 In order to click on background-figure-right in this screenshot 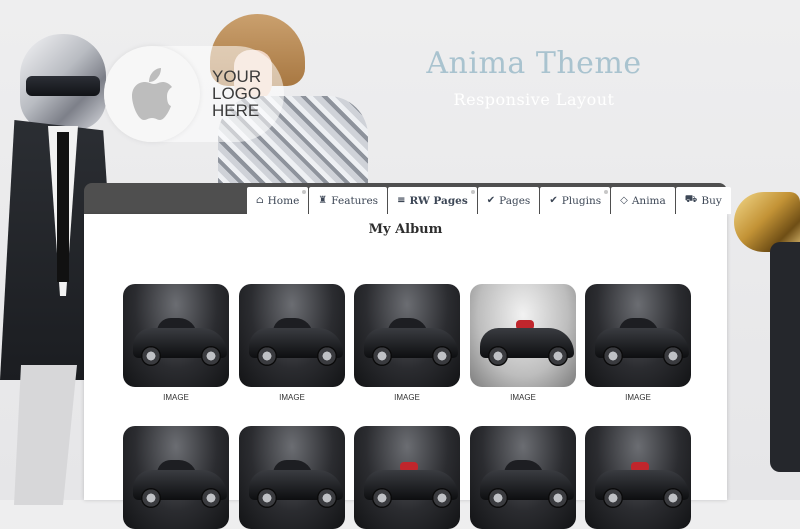, I will do `click(765, 346)`.